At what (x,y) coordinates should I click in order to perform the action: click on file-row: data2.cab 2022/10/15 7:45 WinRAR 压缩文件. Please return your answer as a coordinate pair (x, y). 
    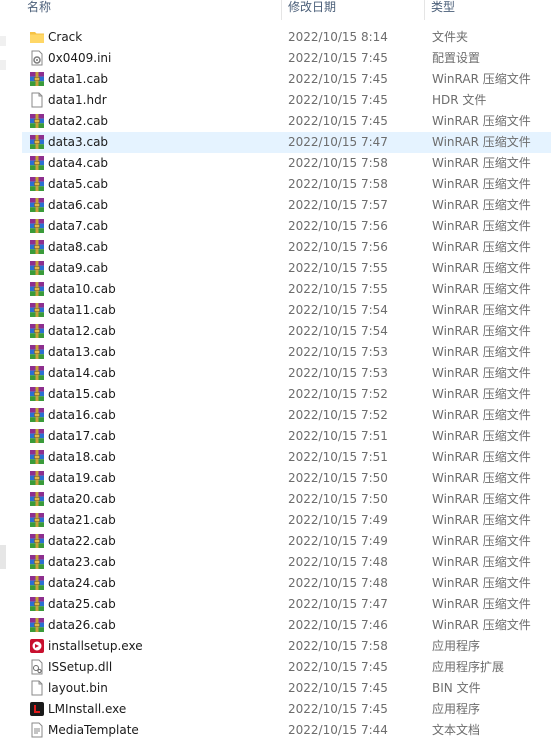
    Looking at the image, I should click on (286, 121).